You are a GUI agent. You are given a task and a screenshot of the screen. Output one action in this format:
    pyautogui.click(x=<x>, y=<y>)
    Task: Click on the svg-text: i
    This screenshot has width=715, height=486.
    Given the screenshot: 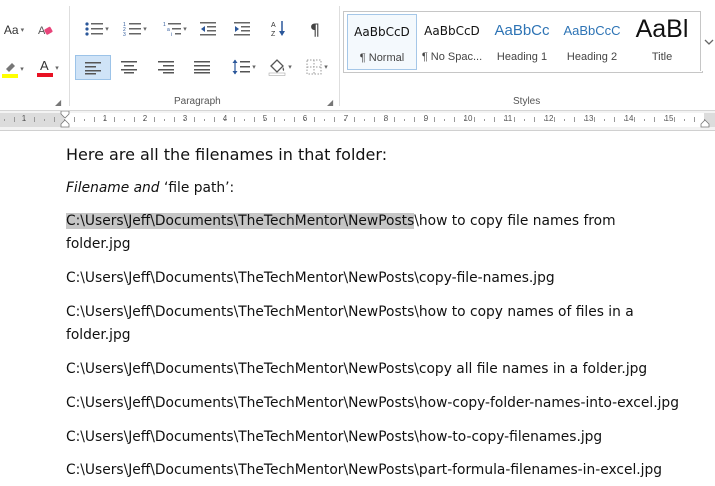 What is the action you would take?
    pyautogui.click(x=171, y=34)
    